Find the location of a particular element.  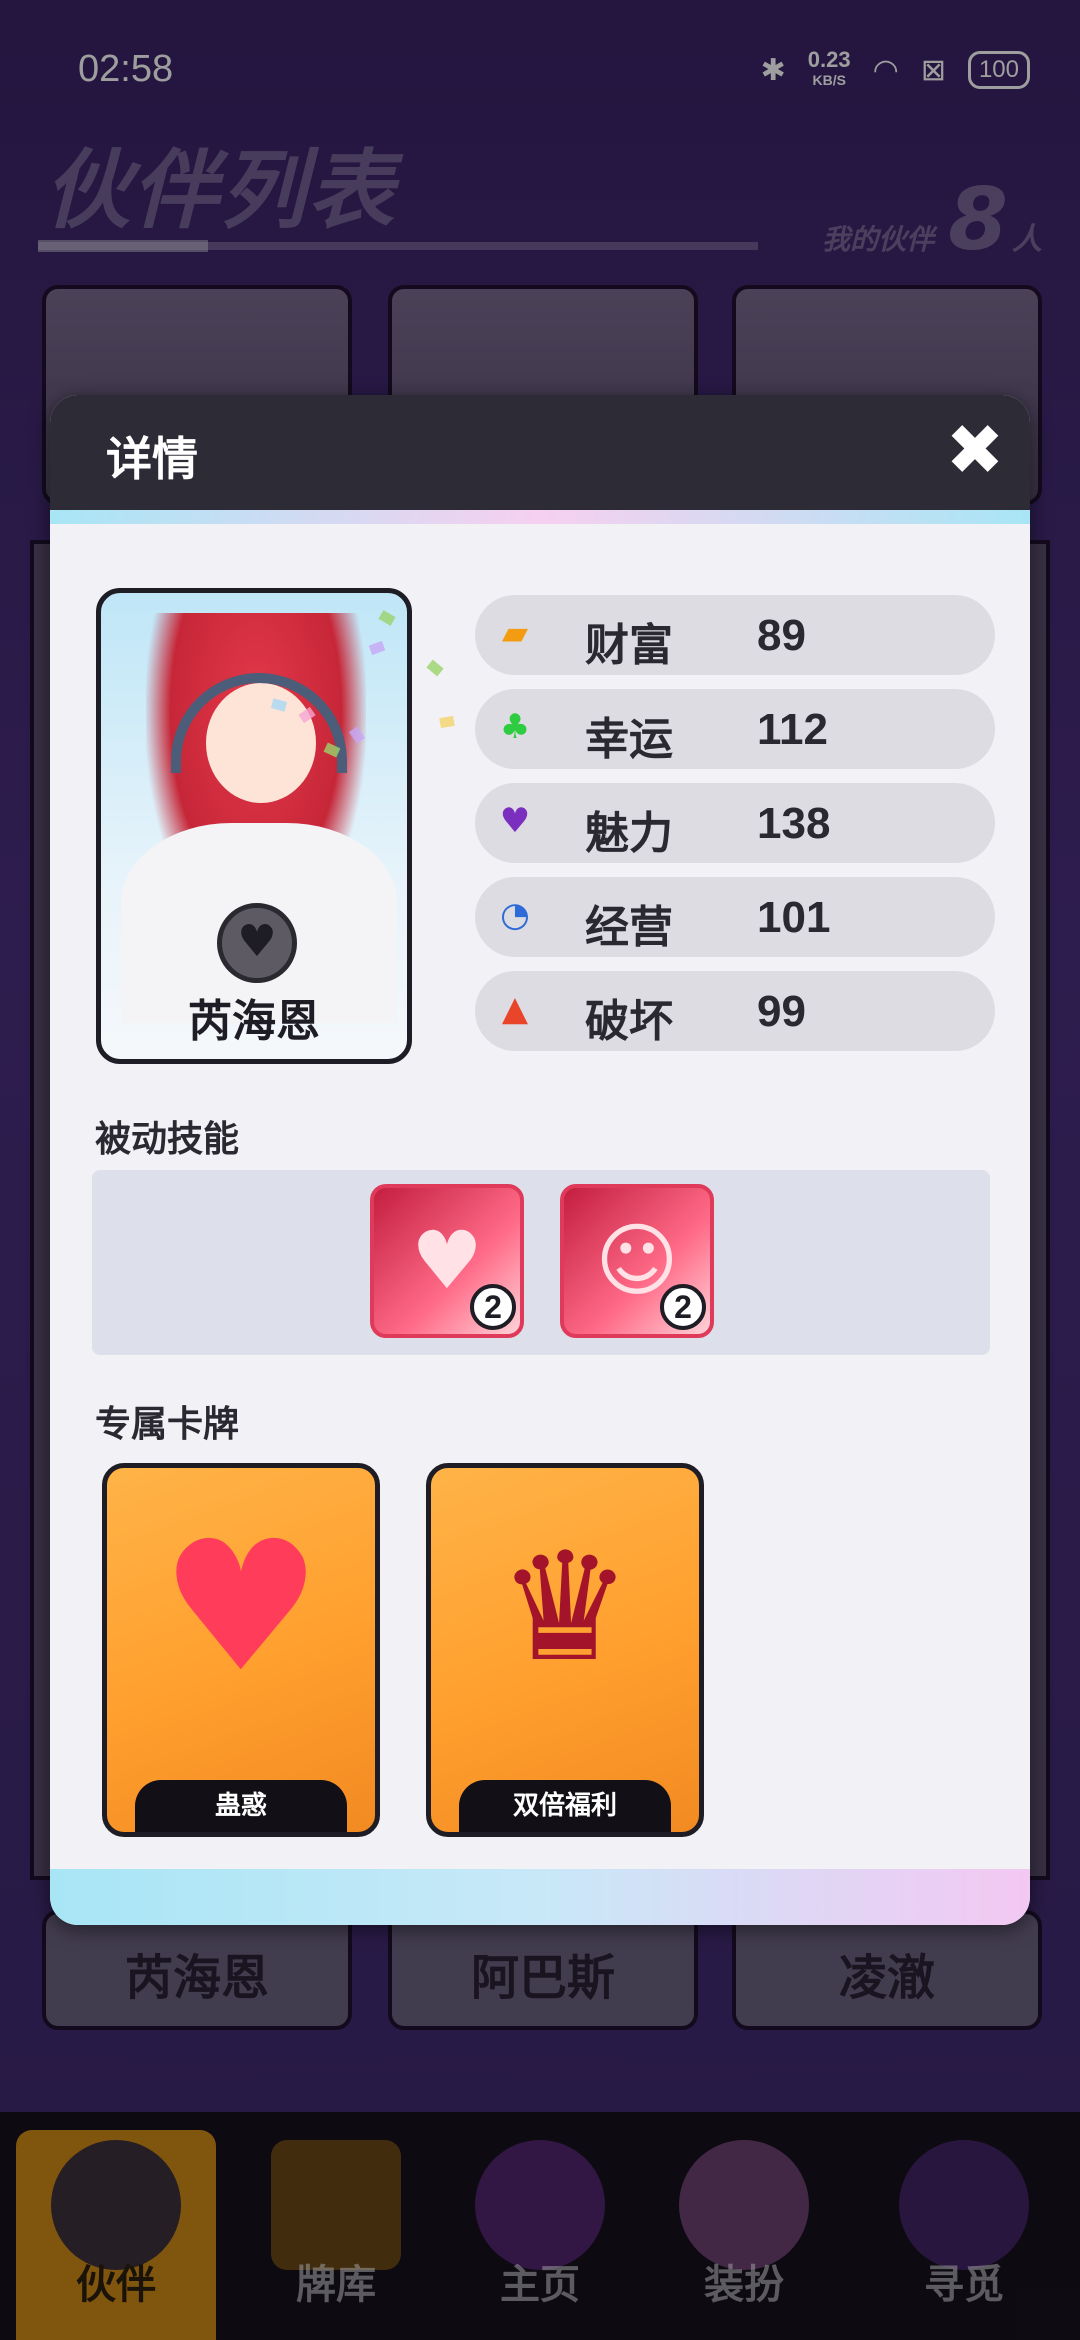

stat-luck: ♣ 幸运 112 is located at coordinates (735, 729).